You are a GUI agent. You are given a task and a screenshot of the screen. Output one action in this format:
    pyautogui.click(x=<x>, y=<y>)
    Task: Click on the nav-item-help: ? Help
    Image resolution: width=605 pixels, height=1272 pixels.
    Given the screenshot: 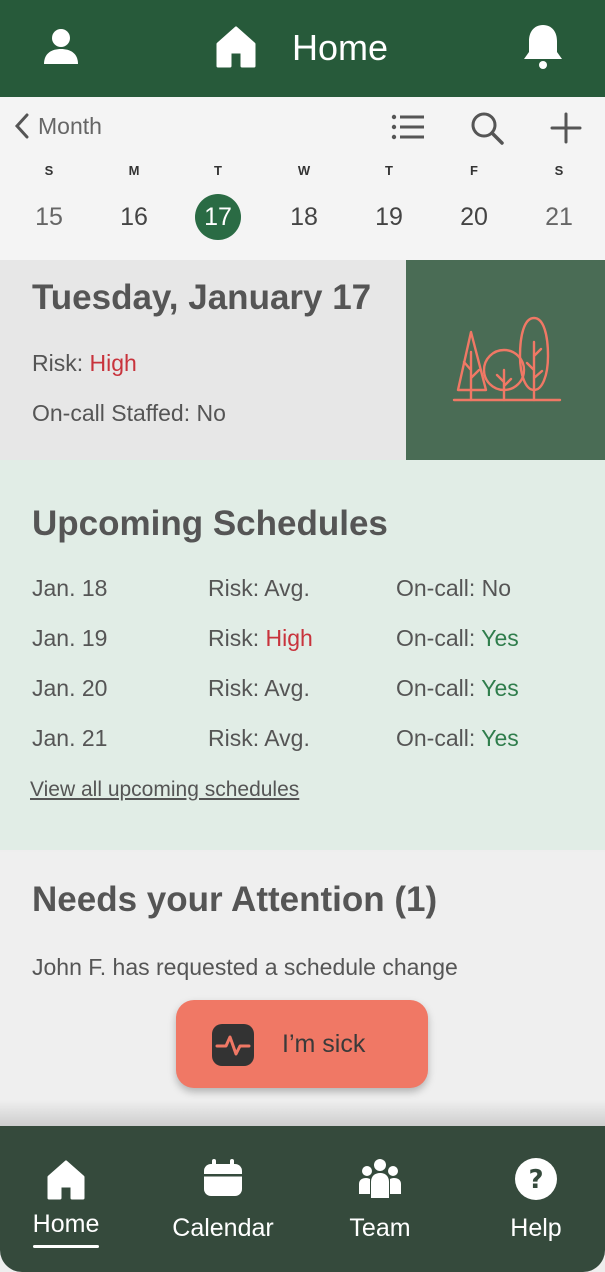 What is the action you would take?
    pyautogui.click(x=536, y=1206)
    